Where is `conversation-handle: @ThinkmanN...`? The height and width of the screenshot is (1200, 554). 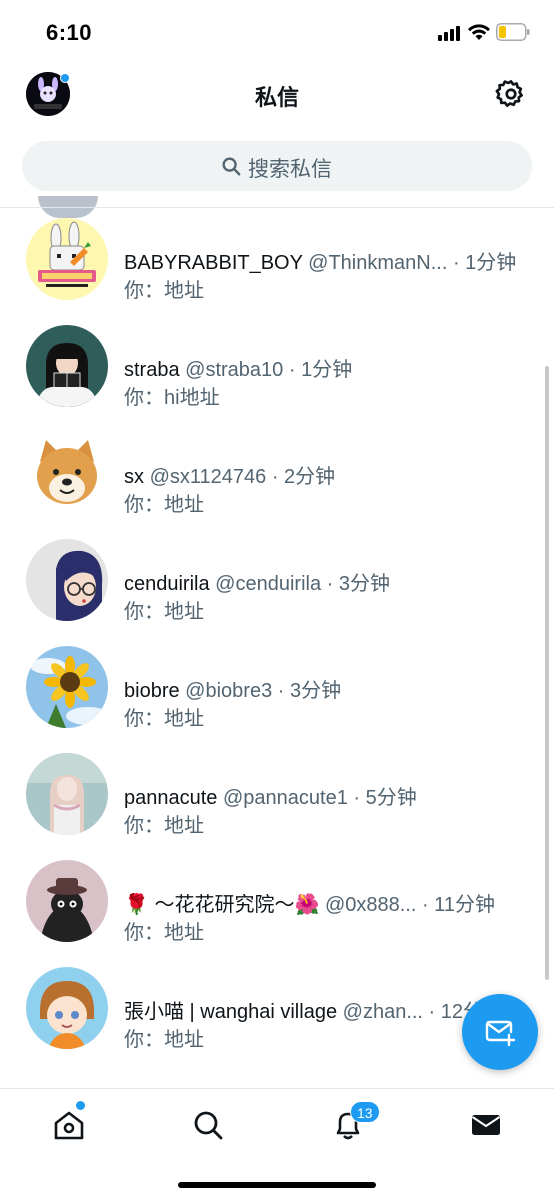
conversation-handle: @ThinkmanN... is located at coordinates (378, 263).